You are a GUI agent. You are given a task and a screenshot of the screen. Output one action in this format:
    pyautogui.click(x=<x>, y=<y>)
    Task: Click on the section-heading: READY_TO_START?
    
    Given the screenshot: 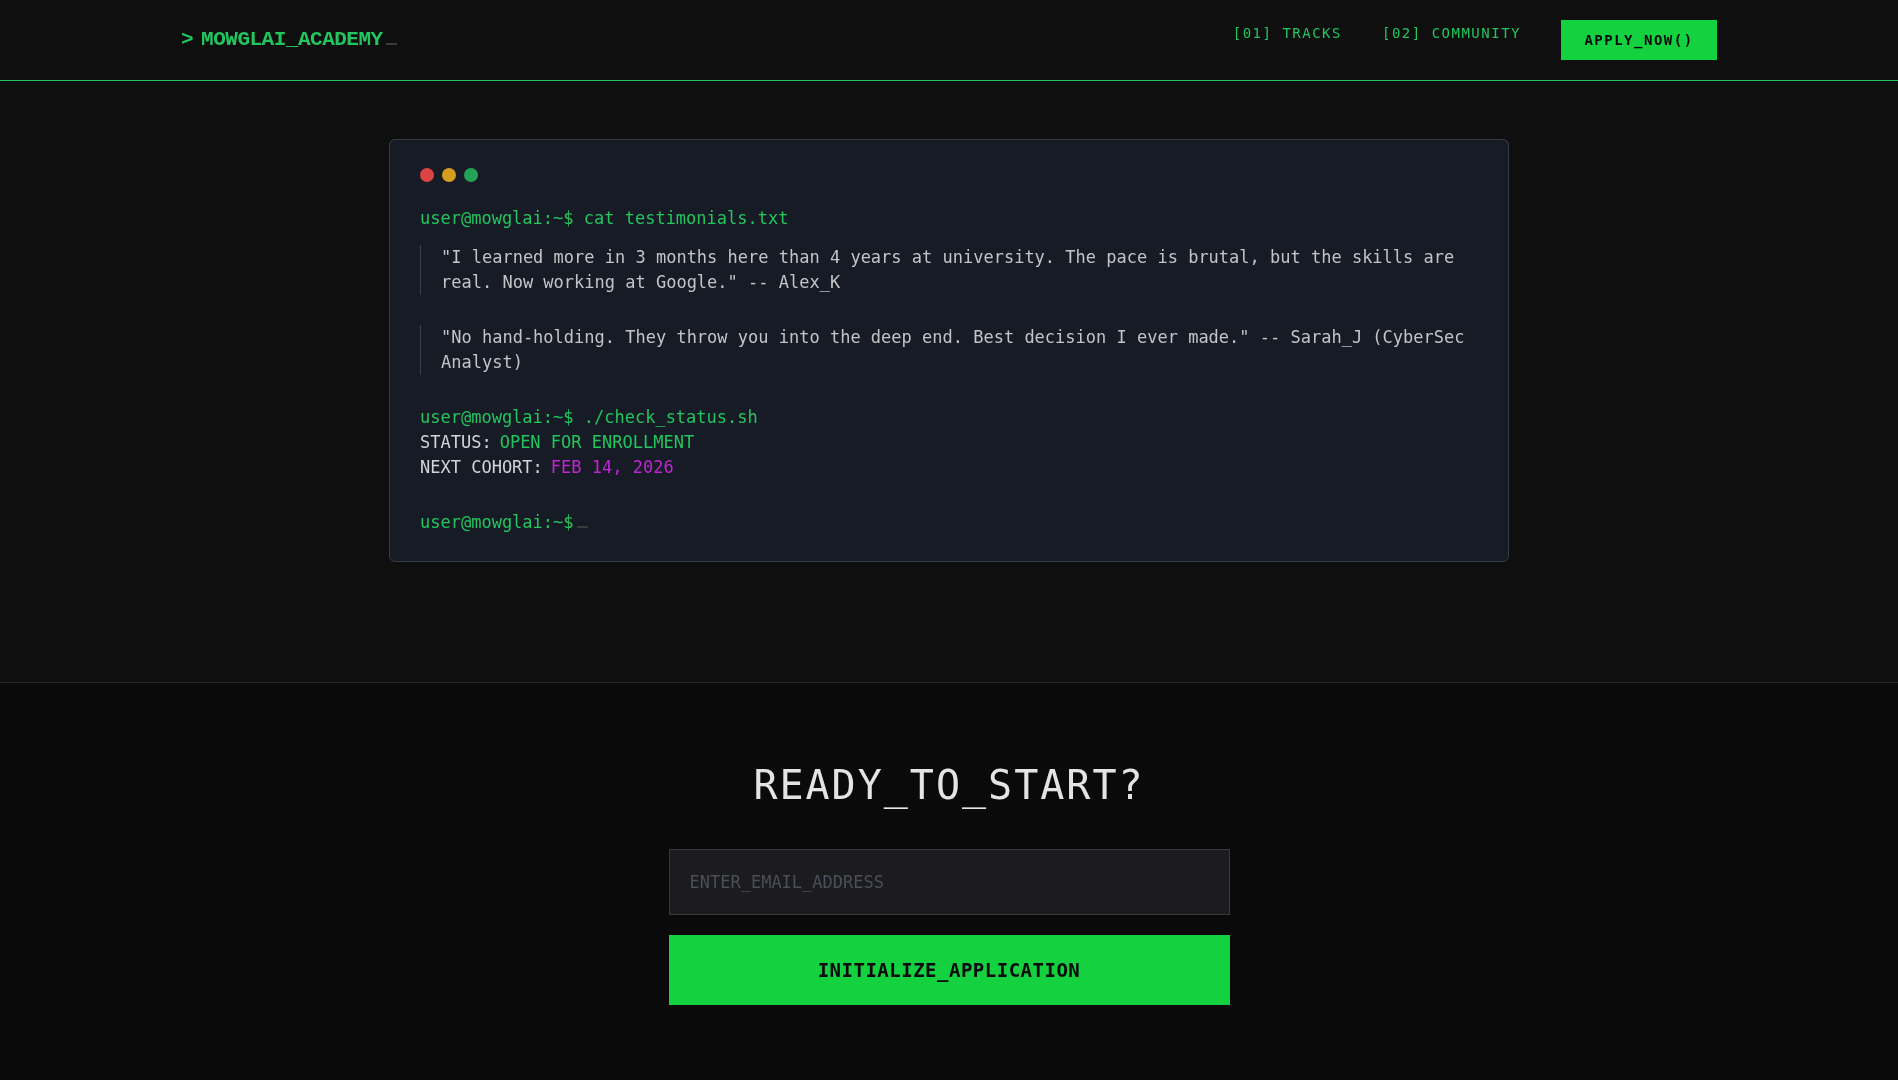 What is the action you would take?
    pyautogui.click(x=949, y=785)
    